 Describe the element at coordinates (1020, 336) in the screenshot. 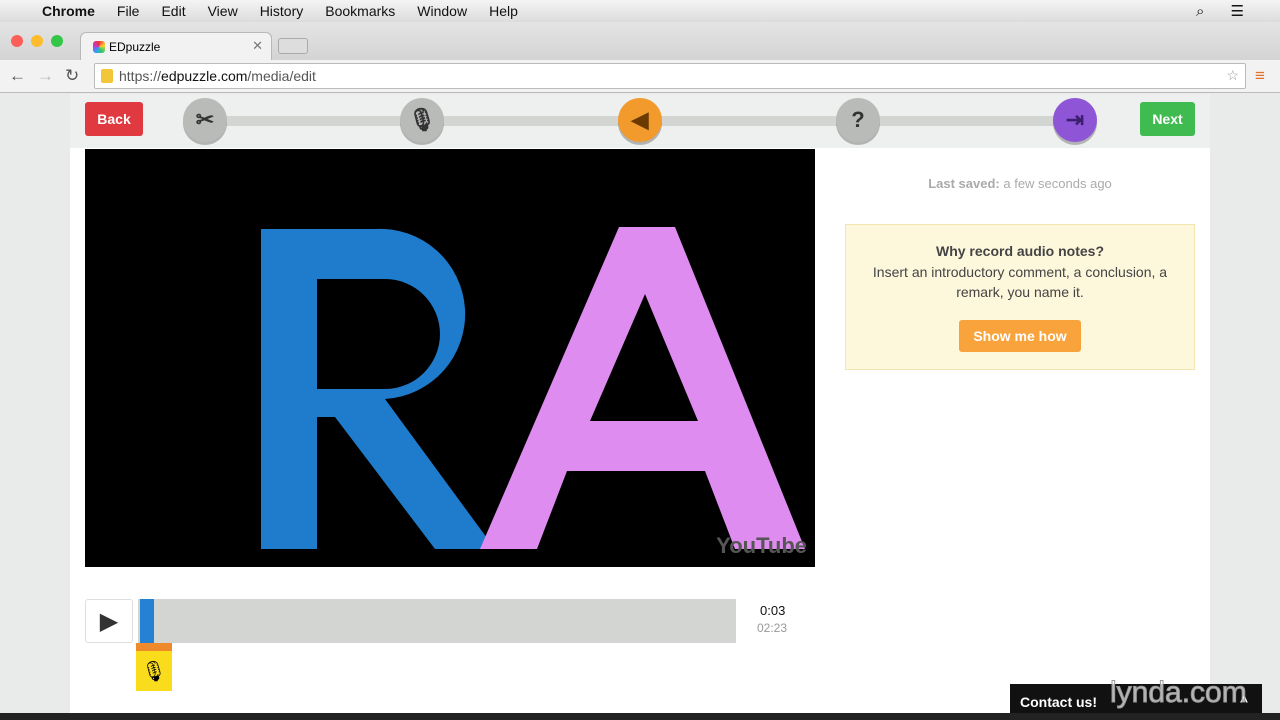

I see `show-me-how-button: Show me how` at that location.